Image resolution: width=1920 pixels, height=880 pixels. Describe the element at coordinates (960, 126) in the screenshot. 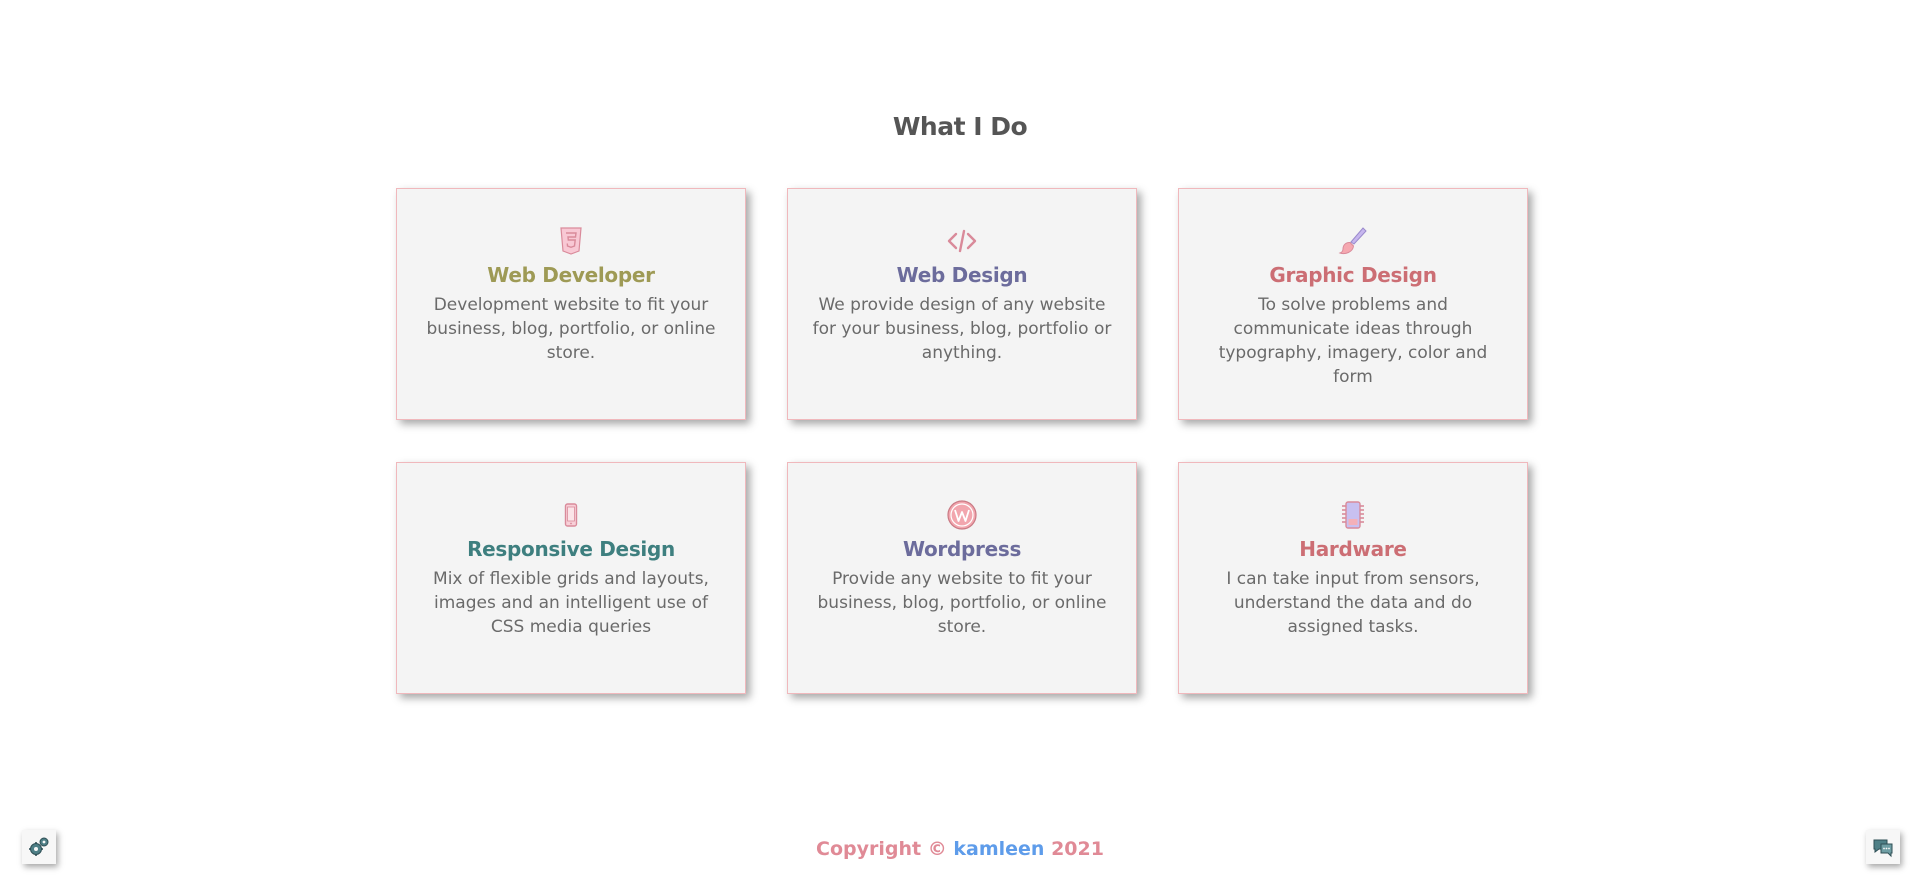

I see `section-title: What I Do` at that location.